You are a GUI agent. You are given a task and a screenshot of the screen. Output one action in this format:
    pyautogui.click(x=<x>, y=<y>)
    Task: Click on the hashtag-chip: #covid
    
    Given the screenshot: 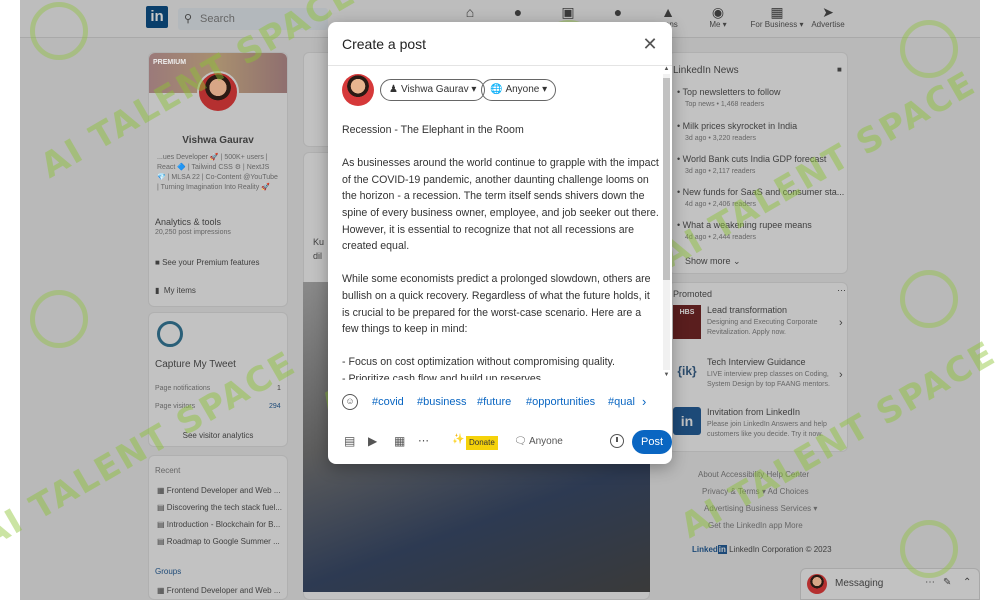 What is the action you would take?
    pyautogui.click(x=388, y=402)
    